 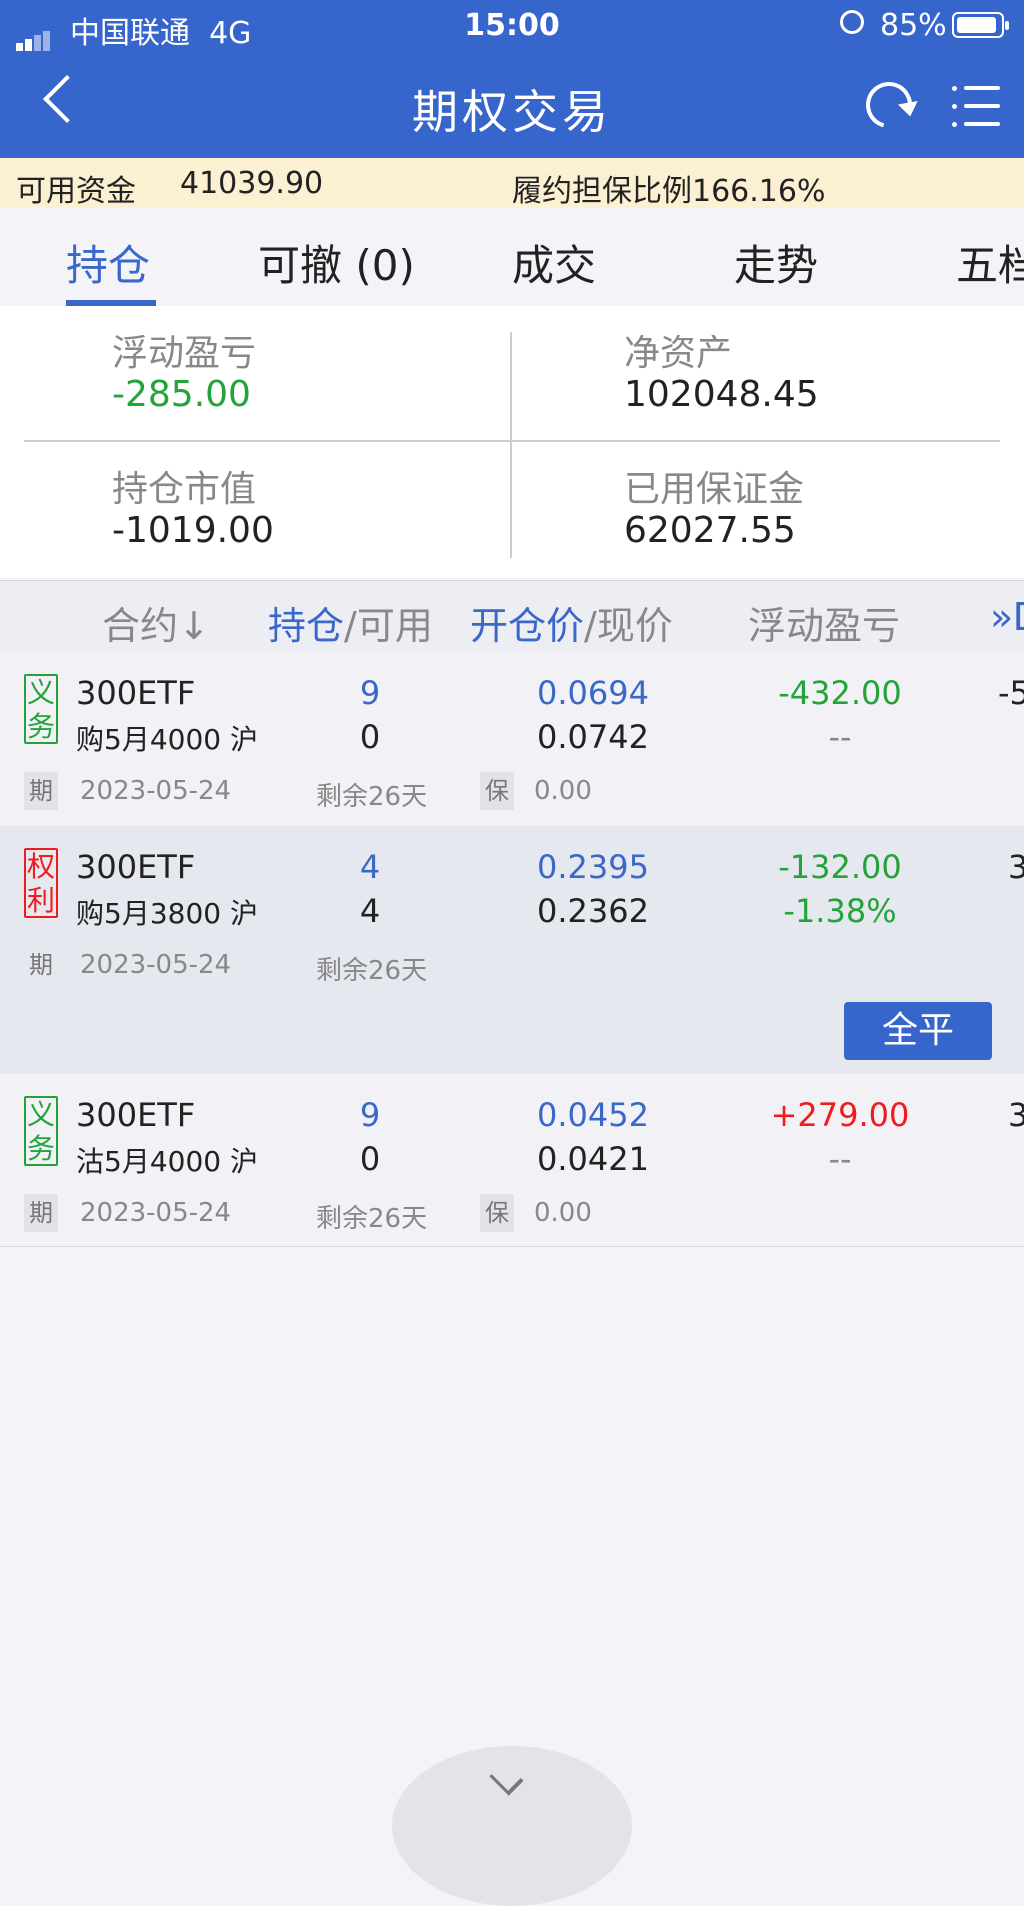 I want to click on tab-cancelable: 可撤 (0), so click(x=336, y=262).